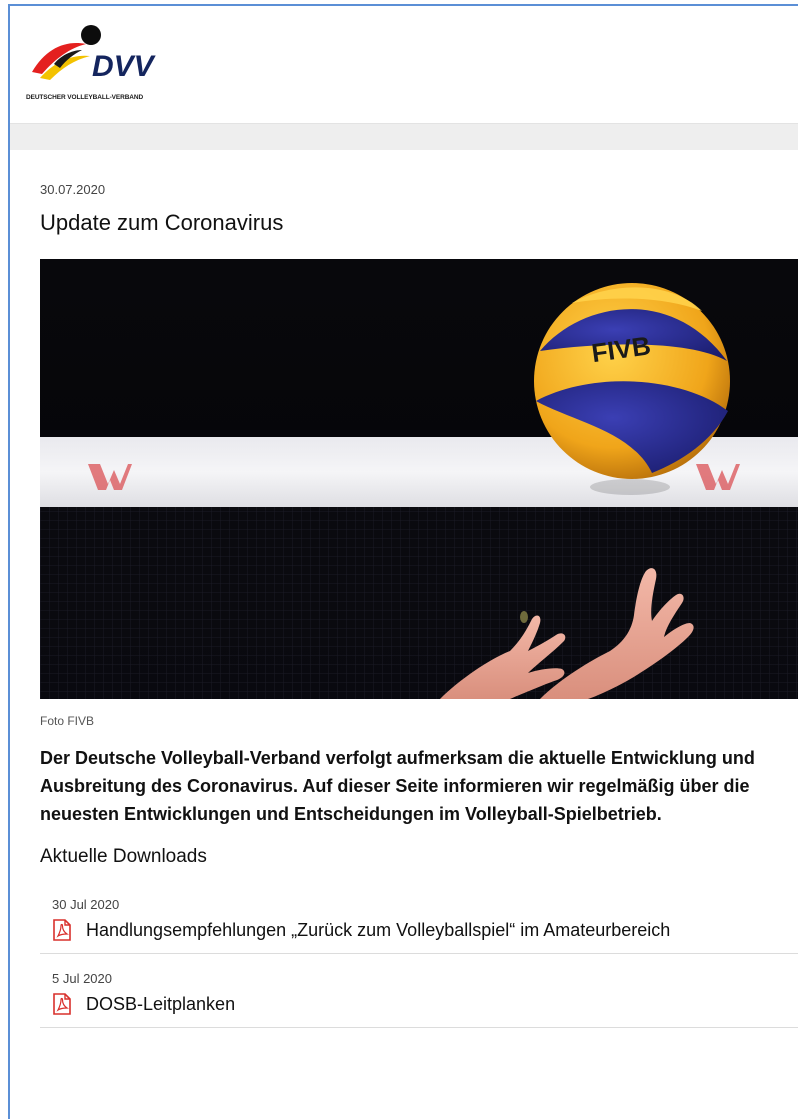  Describe the element at coordinates (632, 381) in the screenshot. I see `volleyball-icon: FIVB` at that location.